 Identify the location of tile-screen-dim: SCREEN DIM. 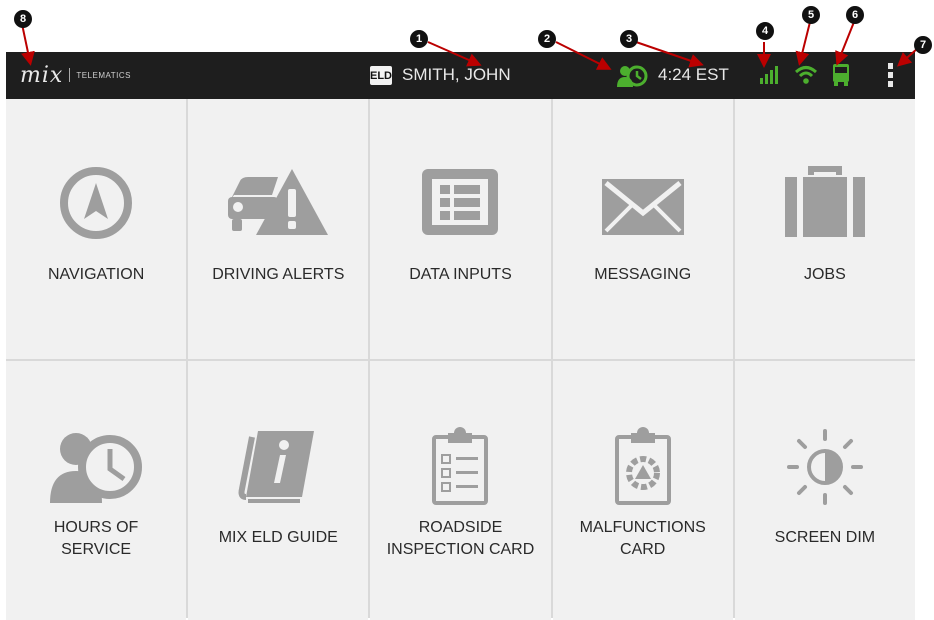
(824, 490).